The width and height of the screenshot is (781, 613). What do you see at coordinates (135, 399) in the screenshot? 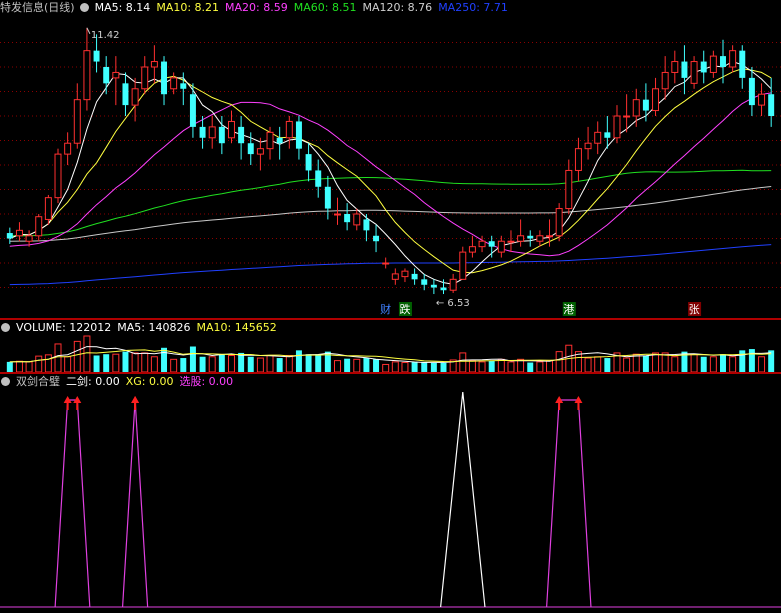
I see `buy-arrow-icon` at bounding box center [135, 399].